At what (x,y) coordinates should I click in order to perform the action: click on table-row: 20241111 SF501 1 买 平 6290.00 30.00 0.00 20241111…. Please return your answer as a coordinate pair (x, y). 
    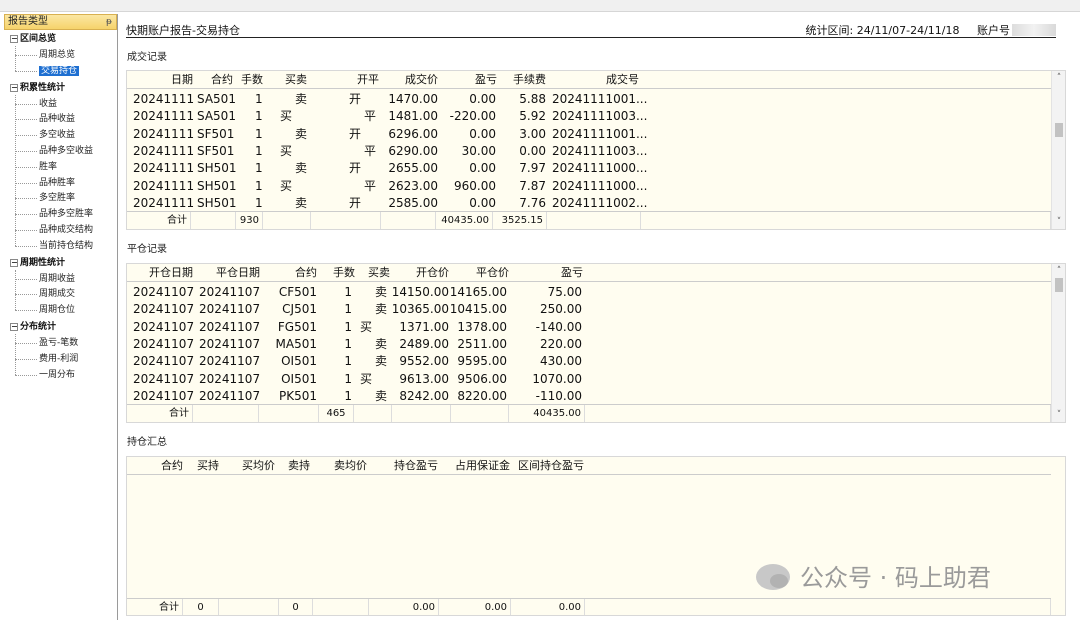
    Looking at the image, I should click on (589, 151).